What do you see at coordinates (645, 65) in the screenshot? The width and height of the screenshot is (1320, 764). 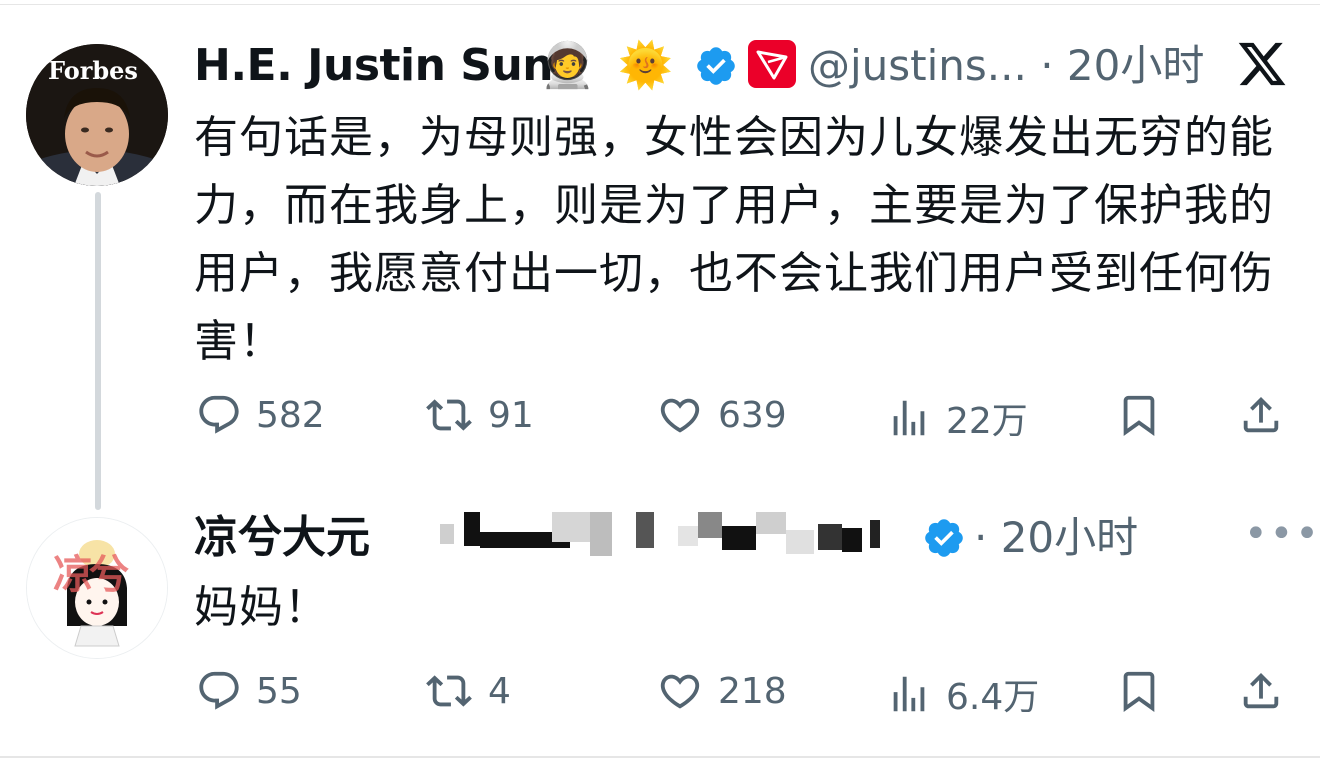 I see `sun-emoji: 🌞` at bounding box center [645, 65].